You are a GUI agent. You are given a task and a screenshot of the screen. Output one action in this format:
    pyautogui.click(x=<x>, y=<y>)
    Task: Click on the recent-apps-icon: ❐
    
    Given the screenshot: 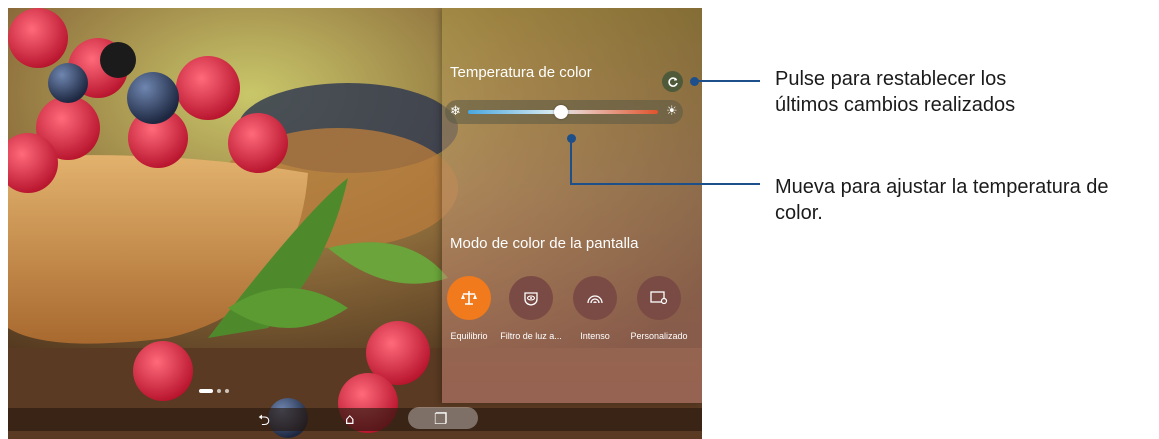 What is the action you would take?
    pyautogui.click(x=440, y=419)
    